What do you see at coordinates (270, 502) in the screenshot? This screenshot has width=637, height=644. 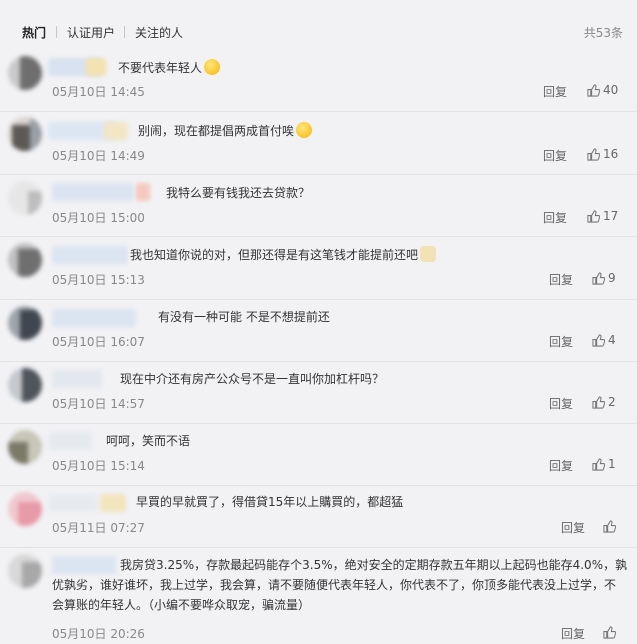 I see `comment-text: 早買的早就買了，得借貸15年以上購買的，都超猛` at bounding box center [270, 502].